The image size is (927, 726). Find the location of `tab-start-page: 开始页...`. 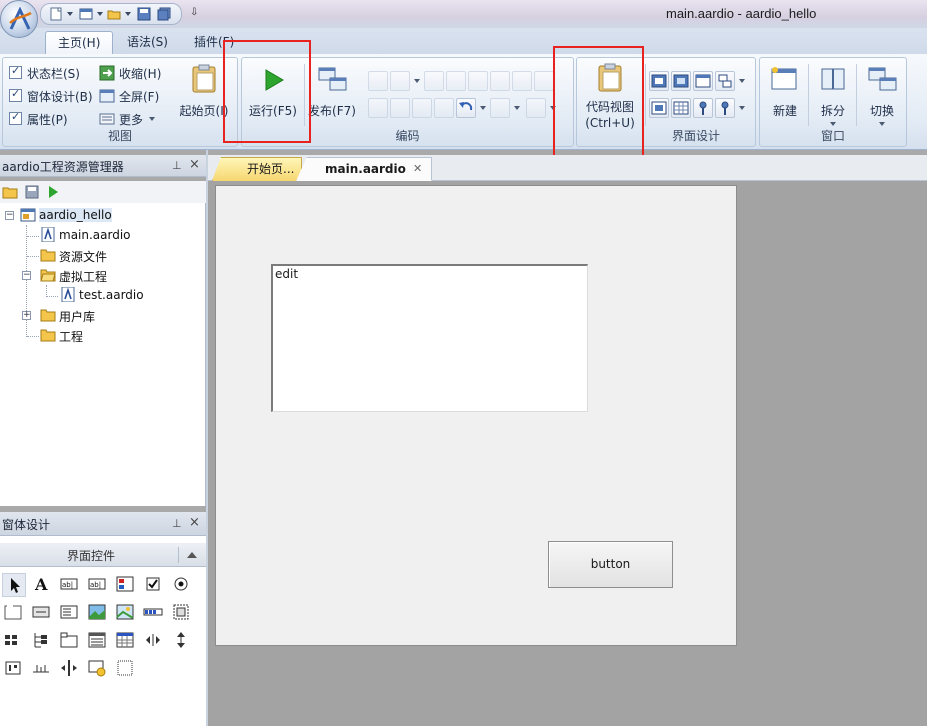

tab-start-page: 开始页... is located at coordinates (257, 169).